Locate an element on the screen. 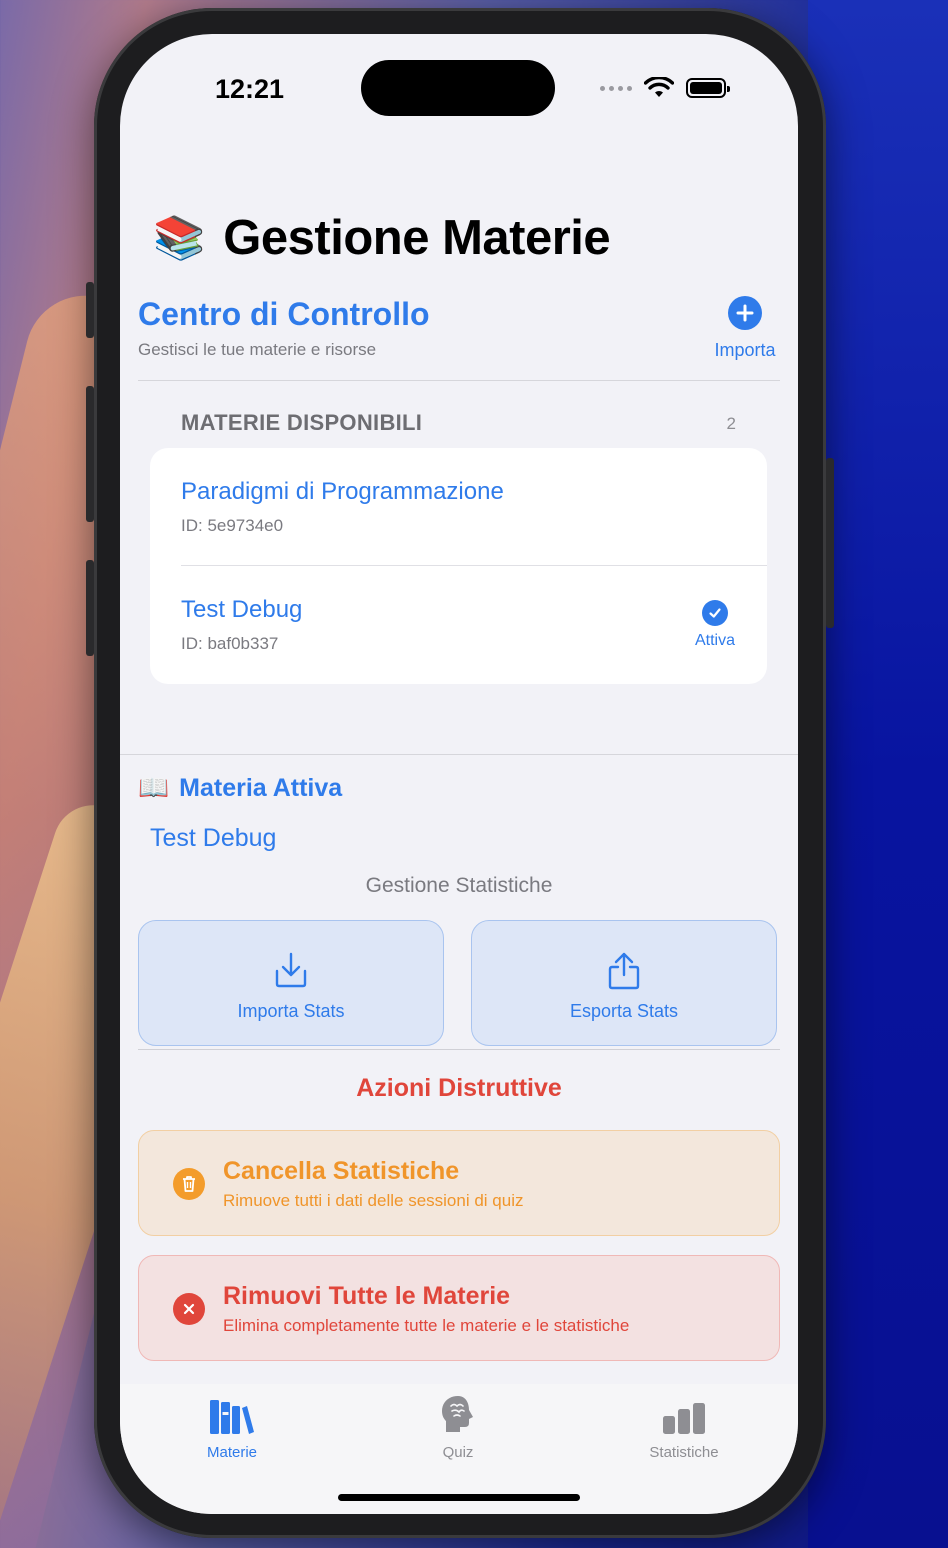 The image size is (948, 1548). status-time: 12:21 is located at coordinates (250, 89).